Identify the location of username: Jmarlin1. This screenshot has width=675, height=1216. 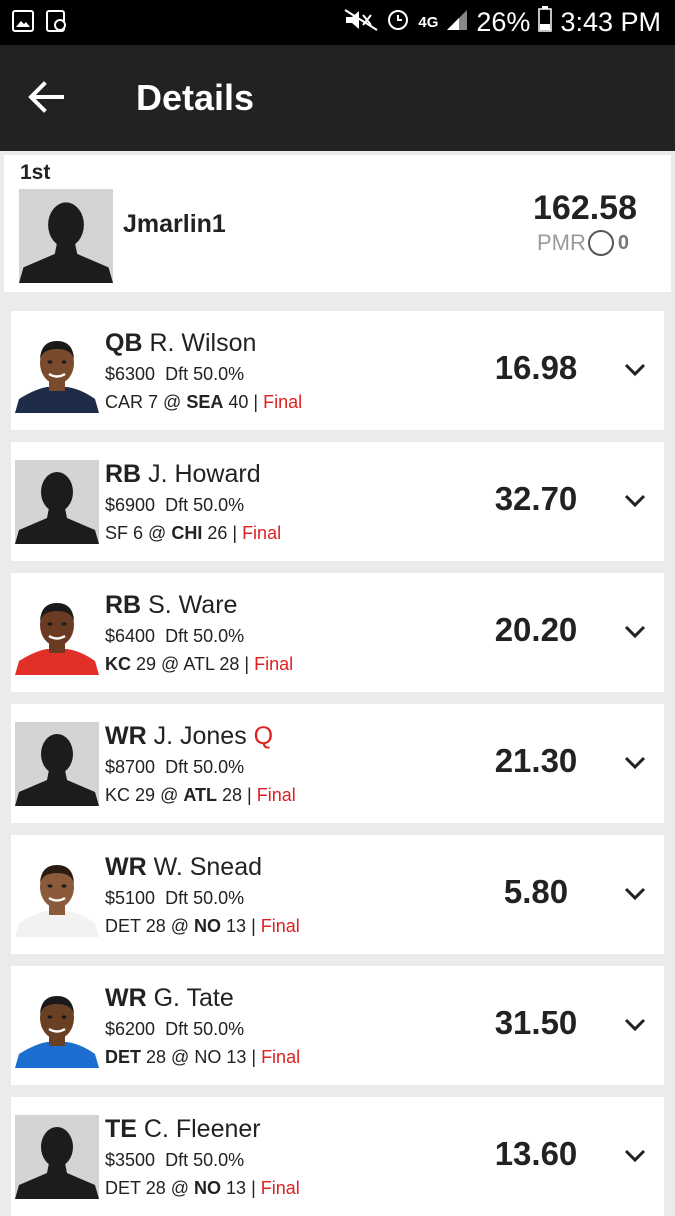
(174, 224).